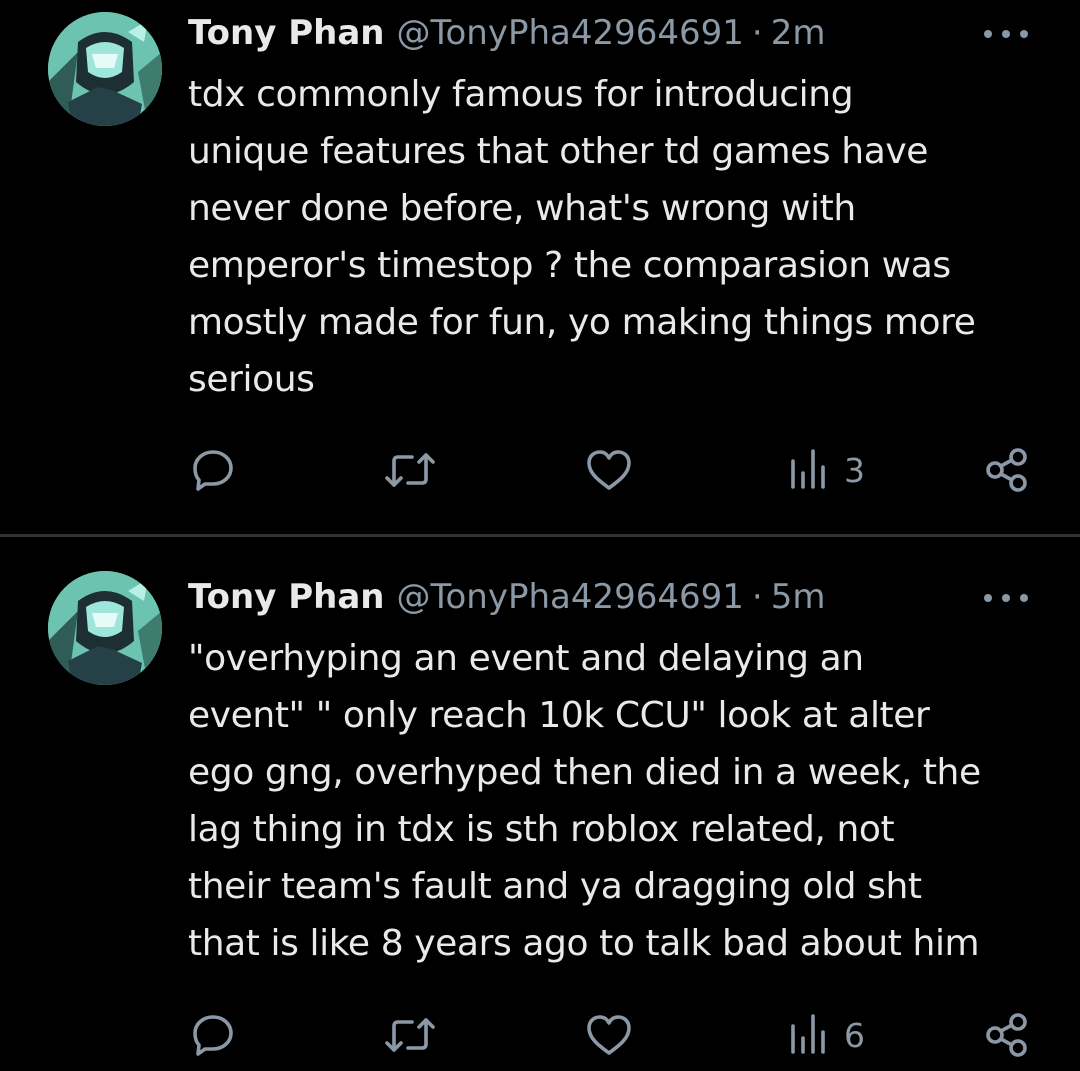 The width and height of the screenshot is (1080, 1071). What do you see at coordinates (854, 470) in the screenshot?
I see `view-count: 3` at bounding box center [854, 470].